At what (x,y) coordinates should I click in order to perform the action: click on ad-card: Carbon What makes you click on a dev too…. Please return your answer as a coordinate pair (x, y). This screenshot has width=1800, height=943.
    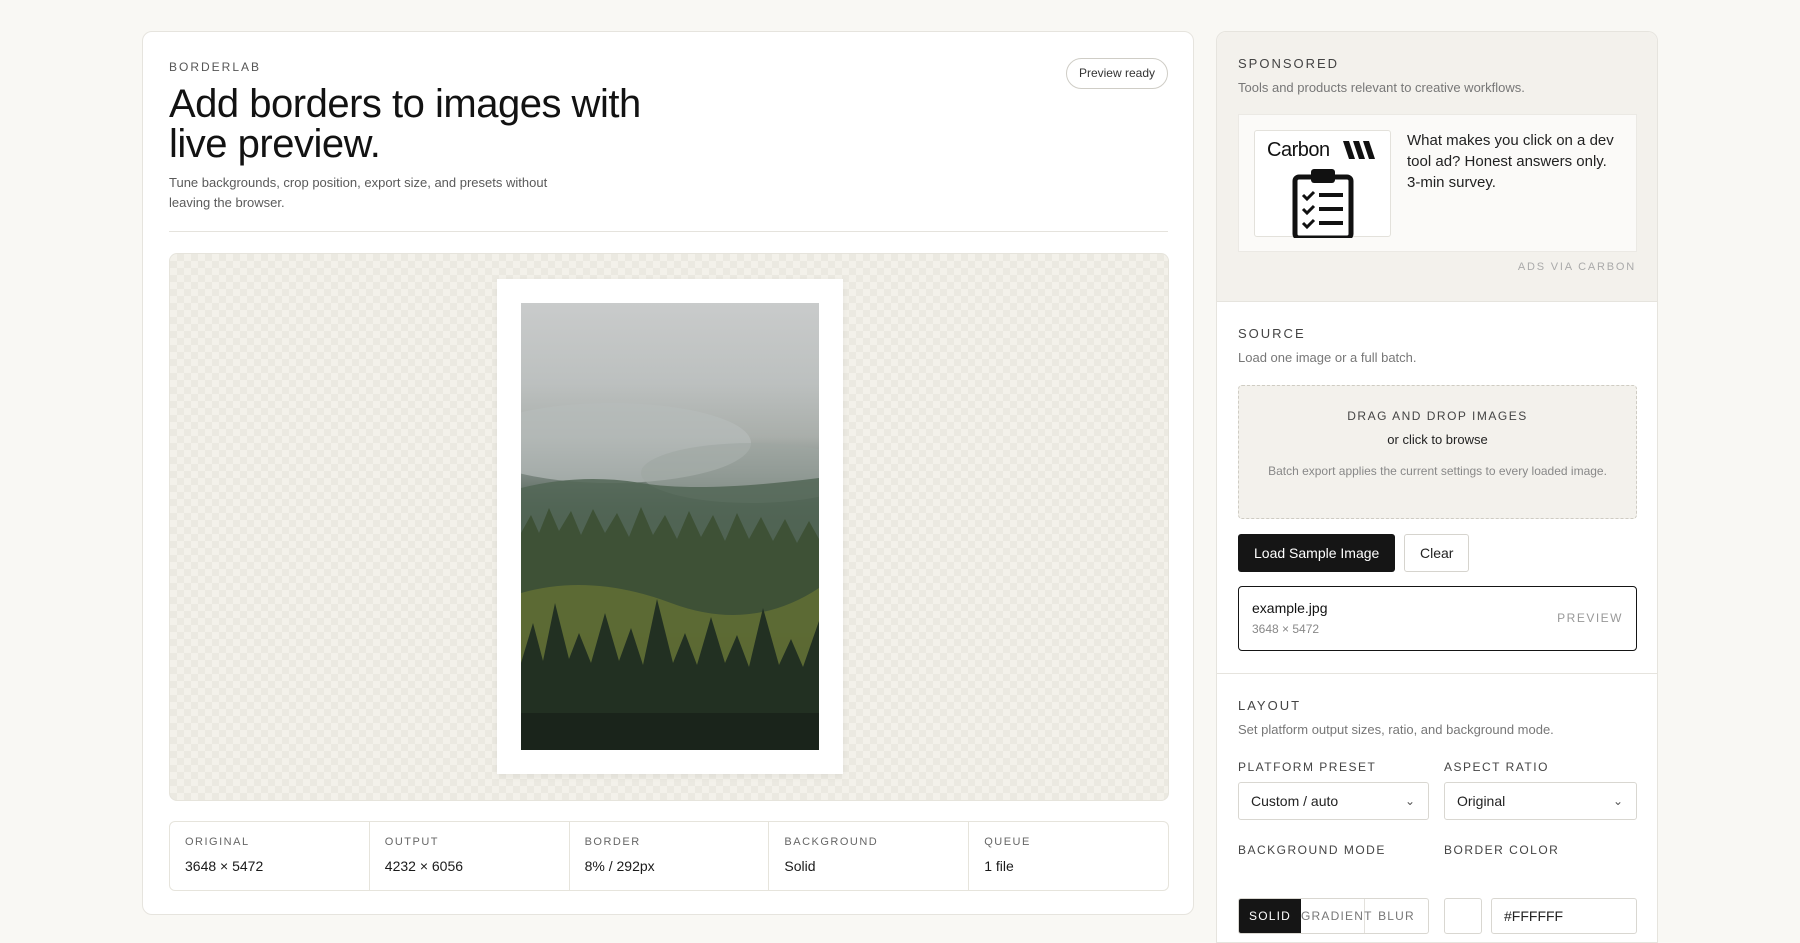
    Looking at the image, I should click on (1437, 183).